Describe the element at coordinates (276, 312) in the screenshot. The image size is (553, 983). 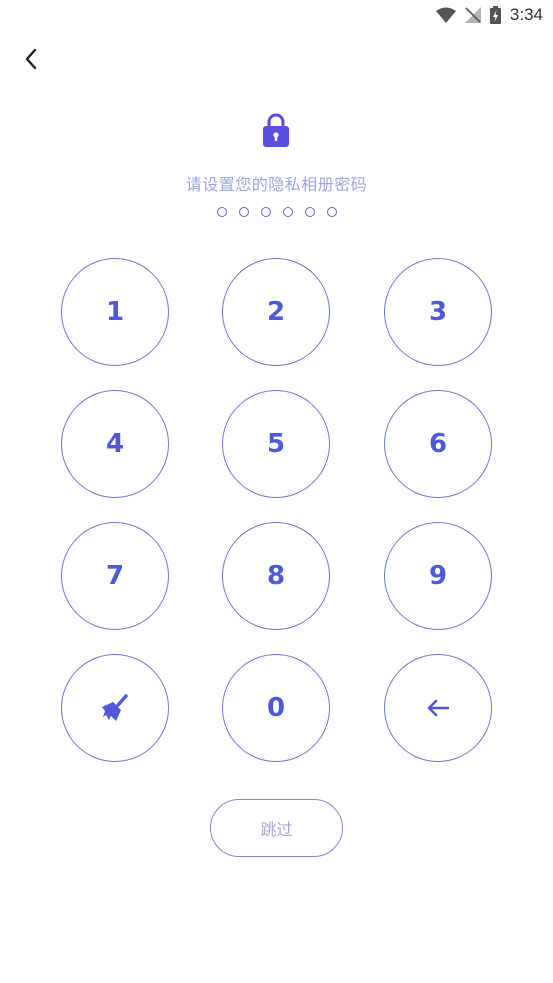
I see `key-2: 2` at that location.